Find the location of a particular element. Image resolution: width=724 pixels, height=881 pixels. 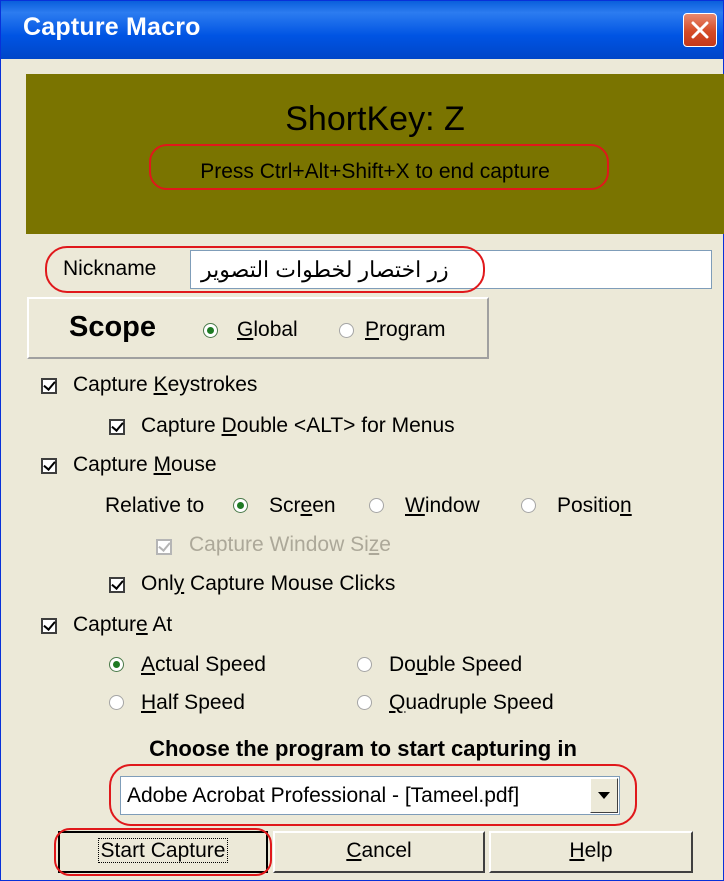

start-capture-label: Start Capture is located at coordinates (163, 850).